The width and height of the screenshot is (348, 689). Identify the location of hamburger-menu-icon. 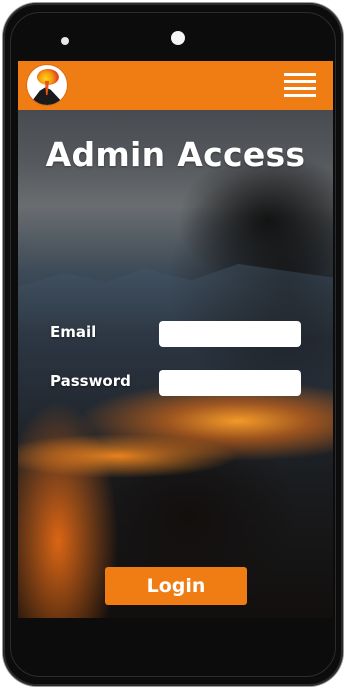
(300, 85).